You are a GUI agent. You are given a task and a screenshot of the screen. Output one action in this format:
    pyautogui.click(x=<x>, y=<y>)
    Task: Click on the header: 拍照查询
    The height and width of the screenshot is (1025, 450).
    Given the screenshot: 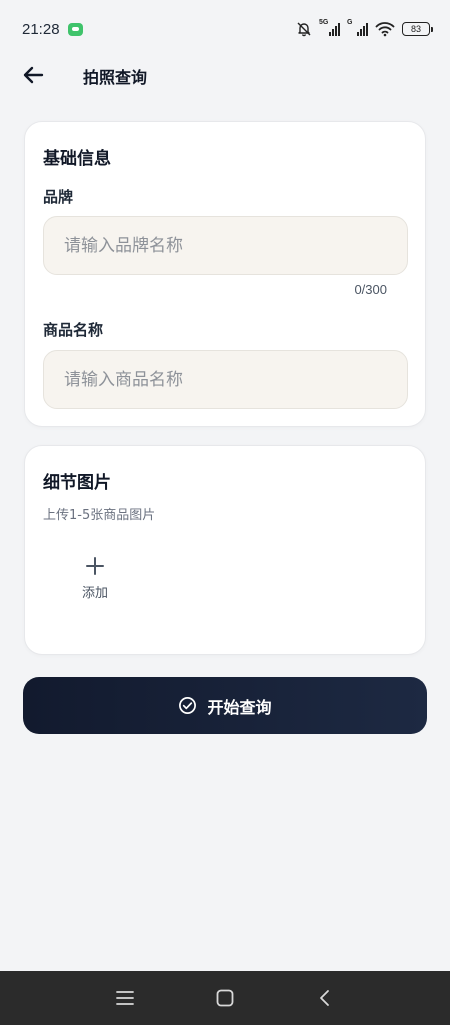 What is the action you would take?
    pyautogui.click(x=225, y=75)
    